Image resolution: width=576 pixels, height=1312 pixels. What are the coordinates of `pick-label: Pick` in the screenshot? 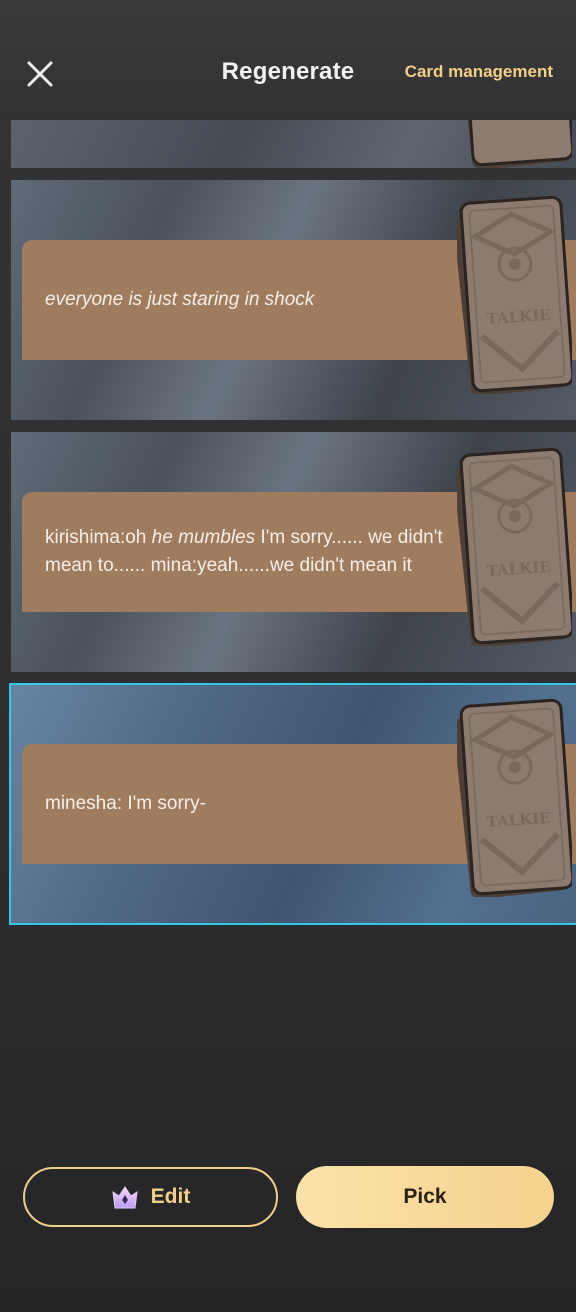 It's located at (425, 1196).